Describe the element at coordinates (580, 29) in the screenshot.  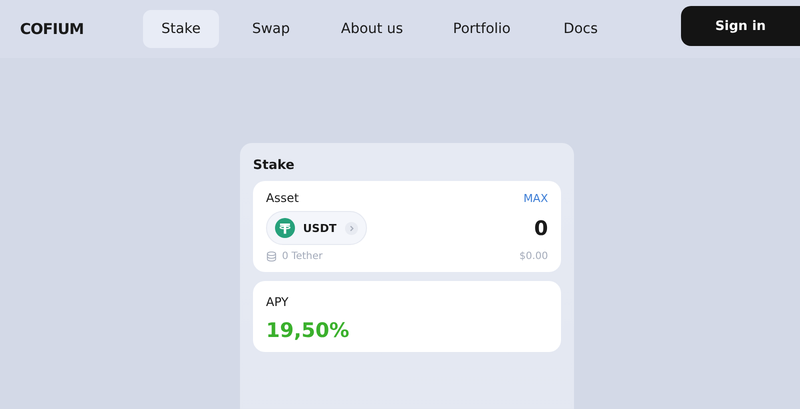
I see `nav-tab: Docs` at that location.